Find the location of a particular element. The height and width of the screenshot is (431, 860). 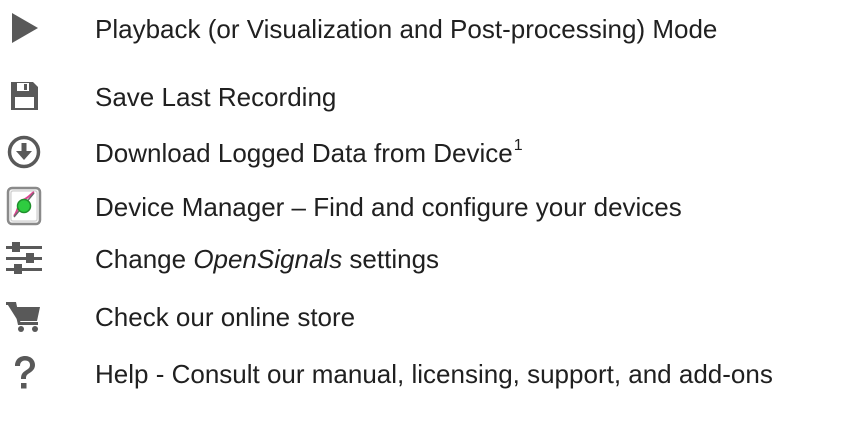

legend-row-settings: Change OpenSignals settings is located at coordinates (430, 258).